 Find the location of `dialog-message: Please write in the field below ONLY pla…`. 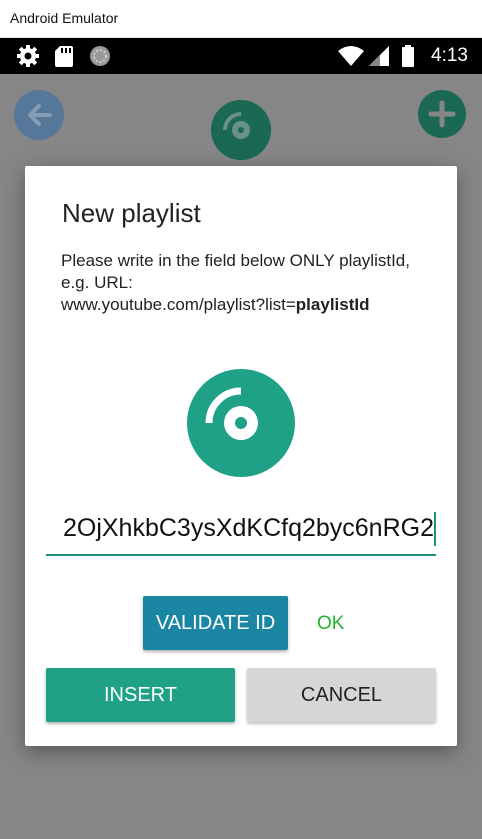

dialog-message: Please write in the field below ONLY pla… is located at coordinates (246, 283).